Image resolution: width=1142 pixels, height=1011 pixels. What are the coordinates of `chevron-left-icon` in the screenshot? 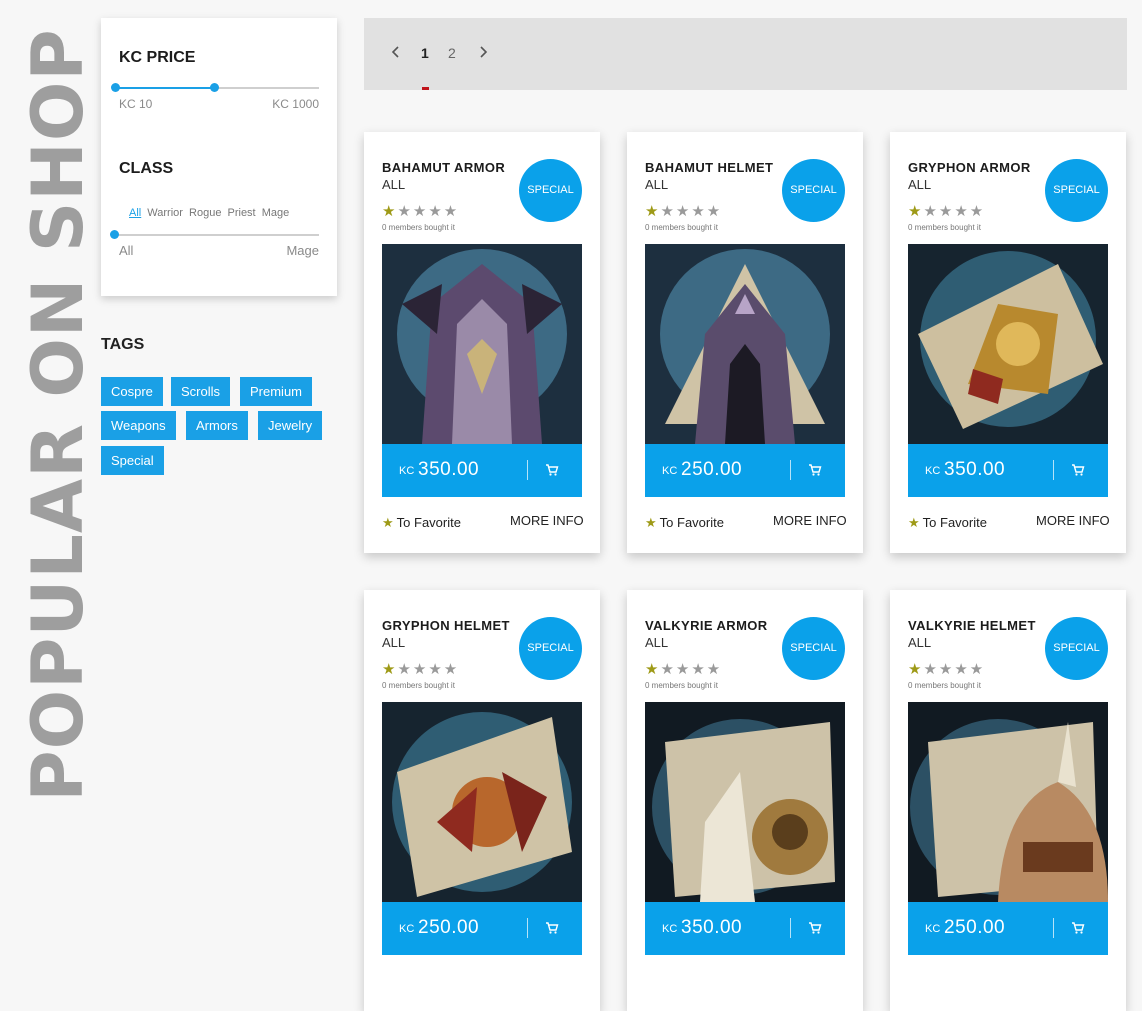 It's located at (395, 53).